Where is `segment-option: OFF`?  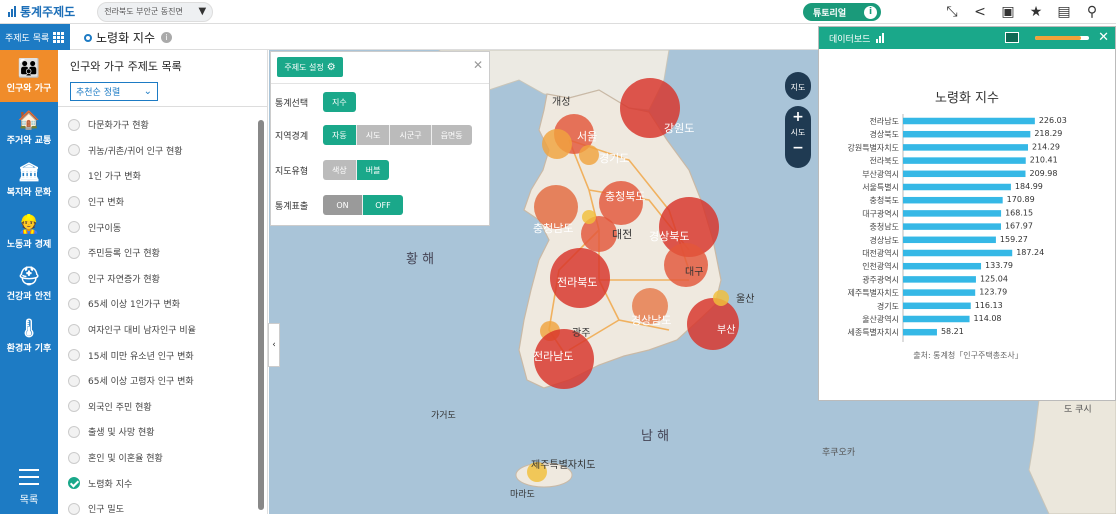
segment-option: OFF is located at coordinates (383, 205).